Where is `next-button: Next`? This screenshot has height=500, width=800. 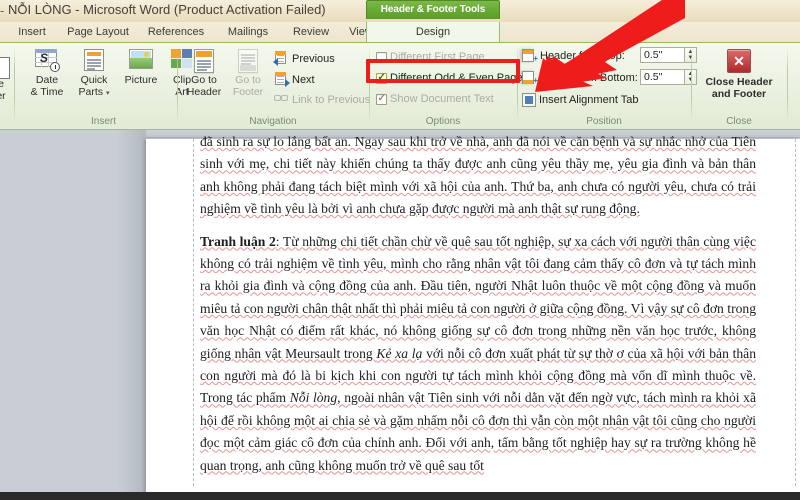 next-button: Next is located at coordinates (294, 79).